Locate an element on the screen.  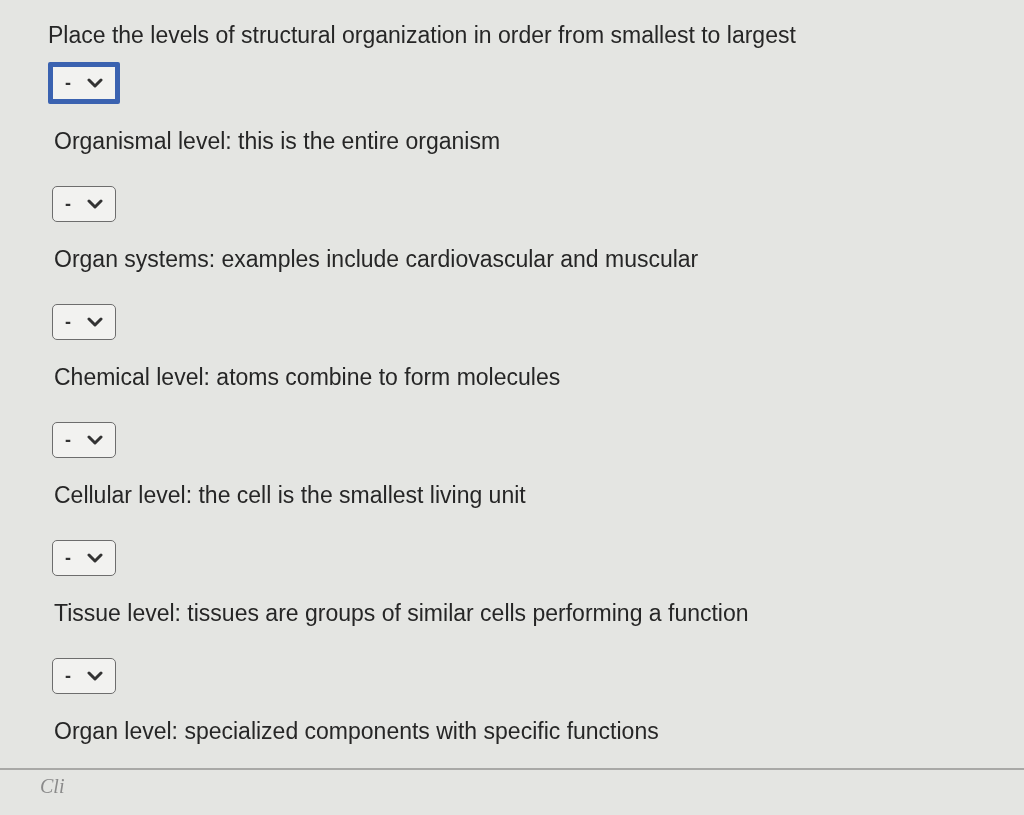
level-description: Organ level: specialized components with specific functions is located at coordinates (356, 731).